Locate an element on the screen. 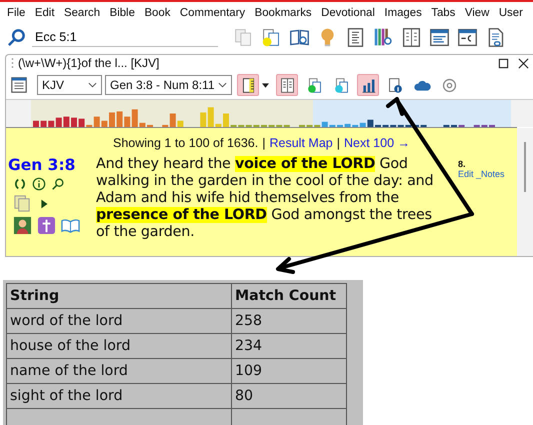 The height and width of the screenshot is (425, 533). version-dropdown: KJV is located at coordinates (69, 85).